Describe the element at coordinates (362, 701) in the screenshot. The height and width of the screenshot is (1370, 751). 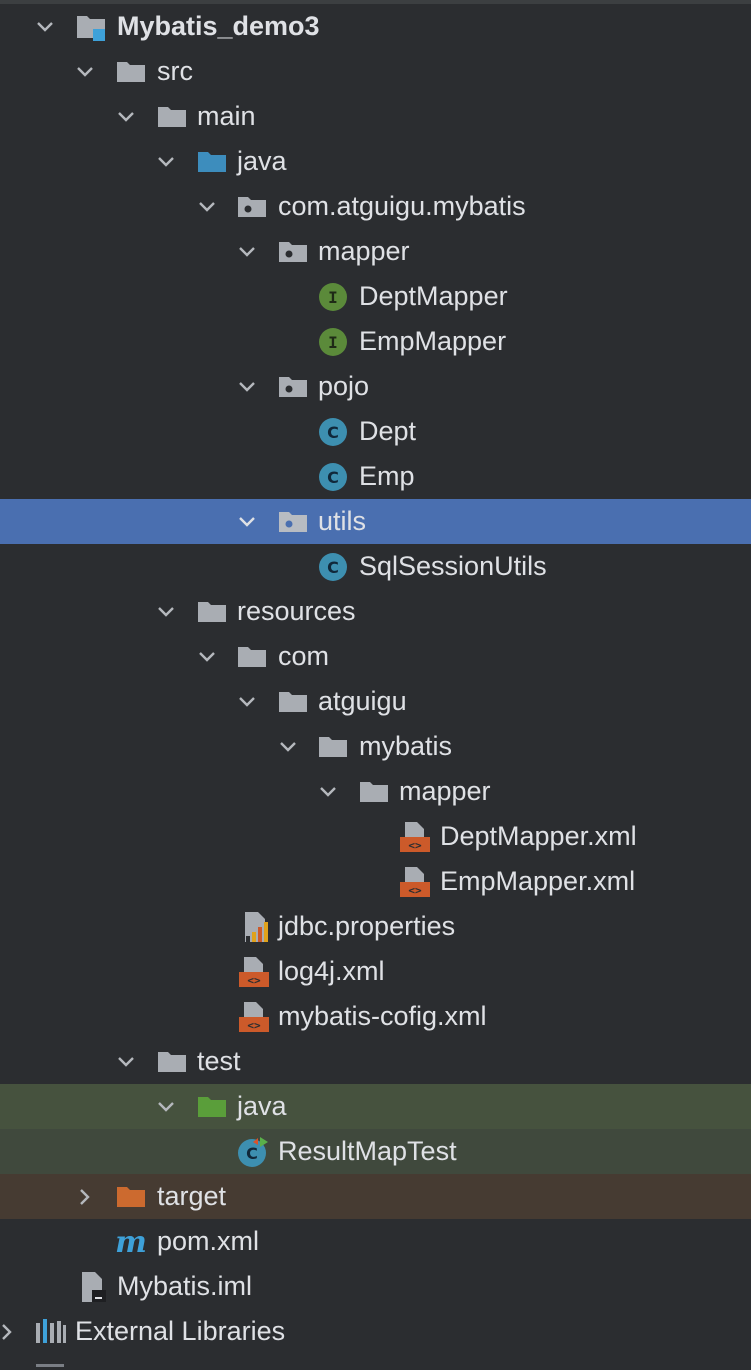
I see `tree-item-label: atguigu` at that location.